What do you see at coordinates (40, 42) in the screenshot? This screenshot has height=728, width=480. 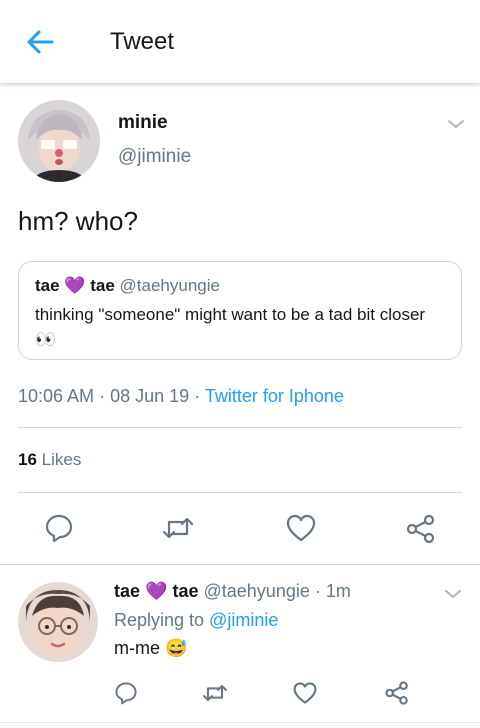 I see `back-arrow-icon` at bounding box center [40, 42].